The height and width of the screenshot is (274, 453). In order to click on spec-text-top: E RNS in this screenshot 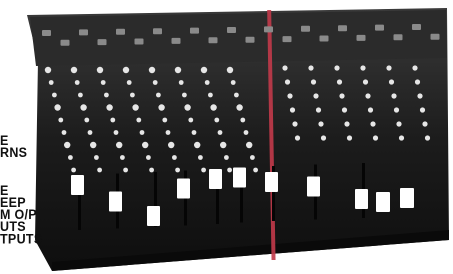, I will do `click(14, 147)`.